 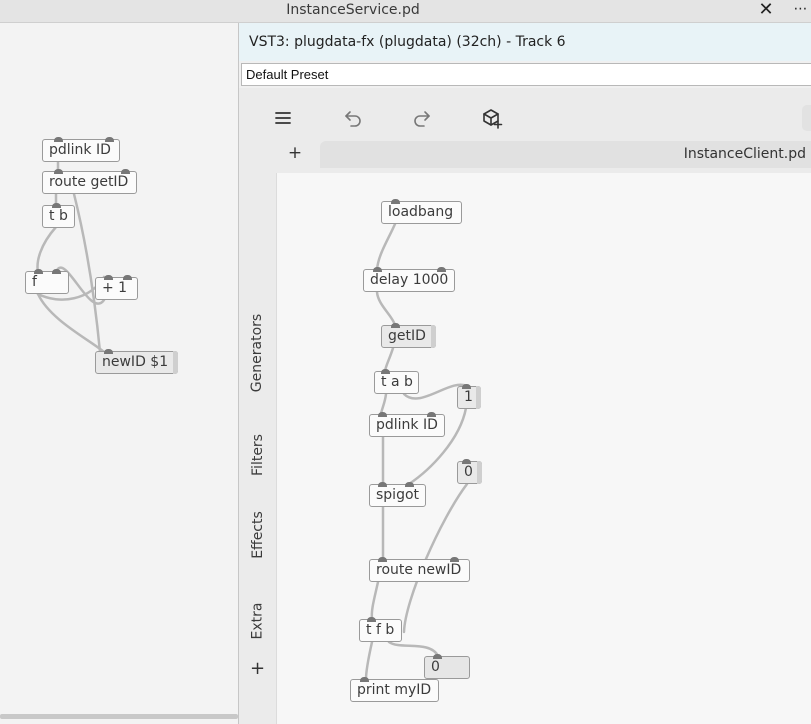 I want to click on pd-object-spigot: spigot, so click(x=397, y=495).